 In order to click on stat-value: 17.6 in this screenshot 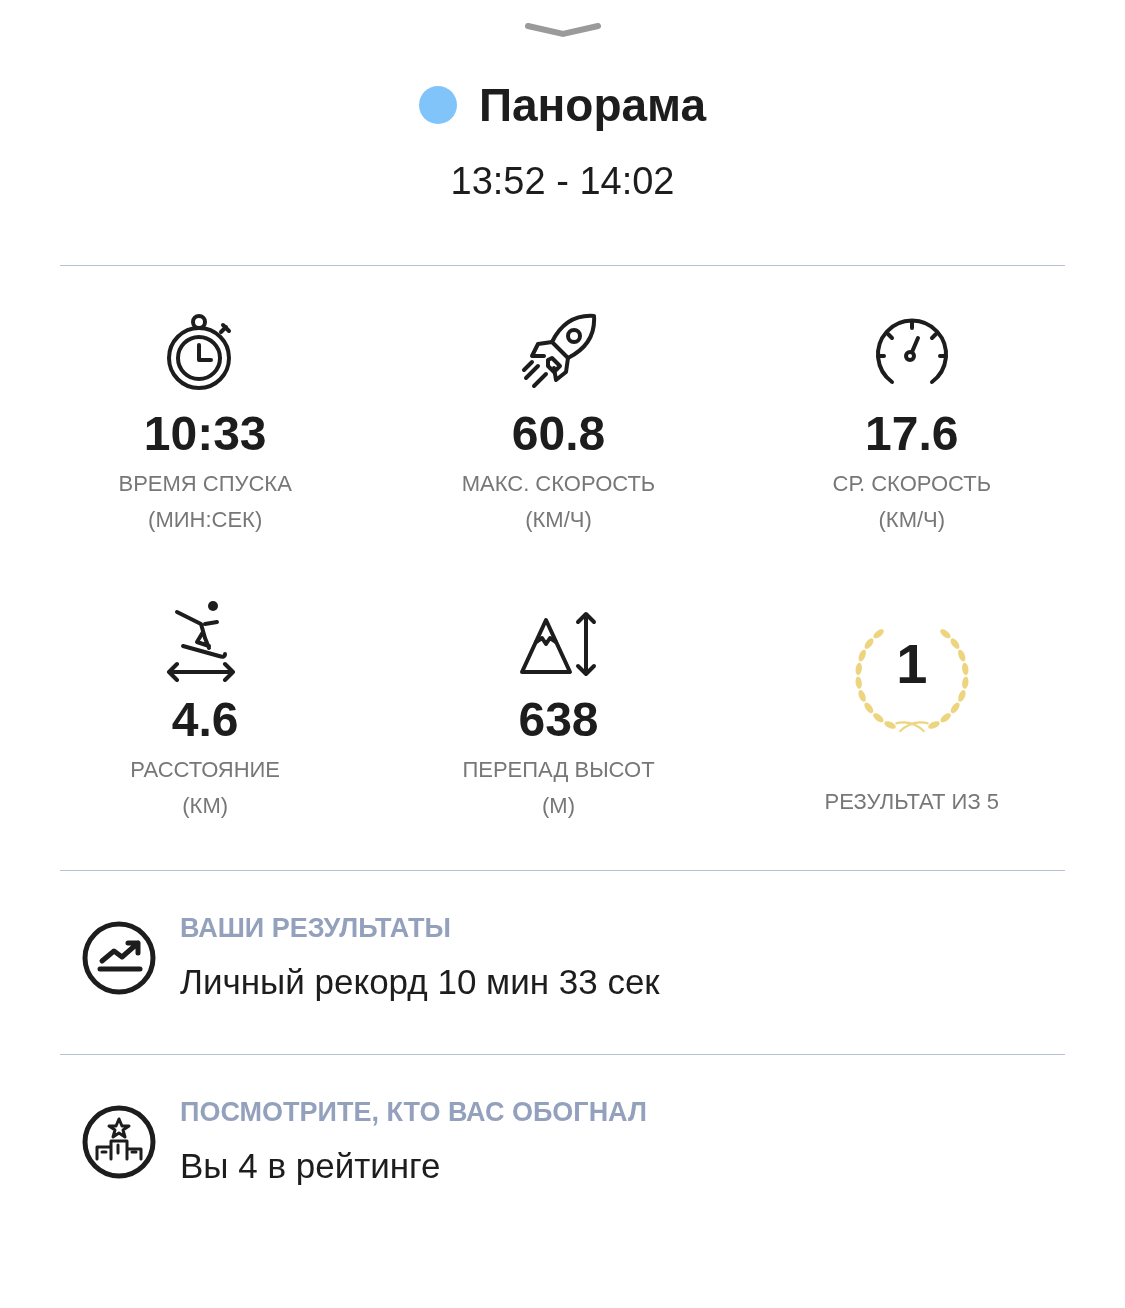, I will do `click(912, 434)`.